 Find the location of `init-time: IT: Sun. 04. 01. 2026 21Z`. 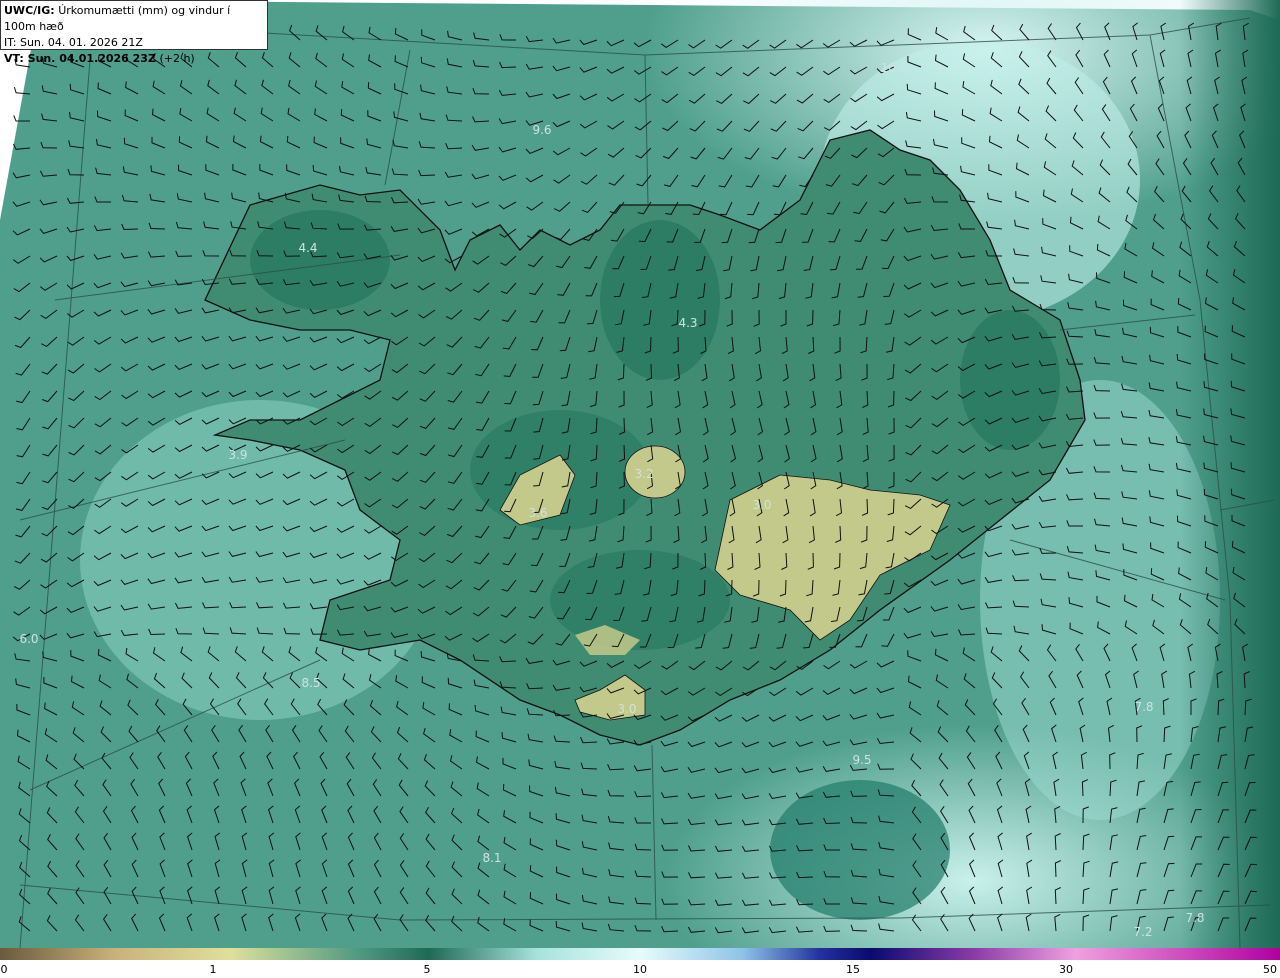

init-time: IT: Sun. 04. 01. 2026 21Z is located at coordinates (73, 42).